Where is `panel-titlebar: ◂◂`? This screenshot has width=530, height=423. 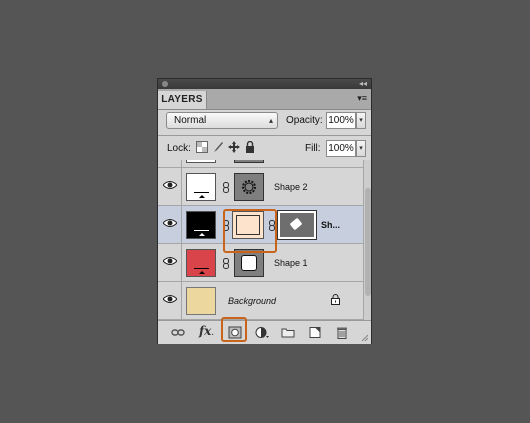
panel-titlebar: ◂◂ is located at coordinates (264, 84).